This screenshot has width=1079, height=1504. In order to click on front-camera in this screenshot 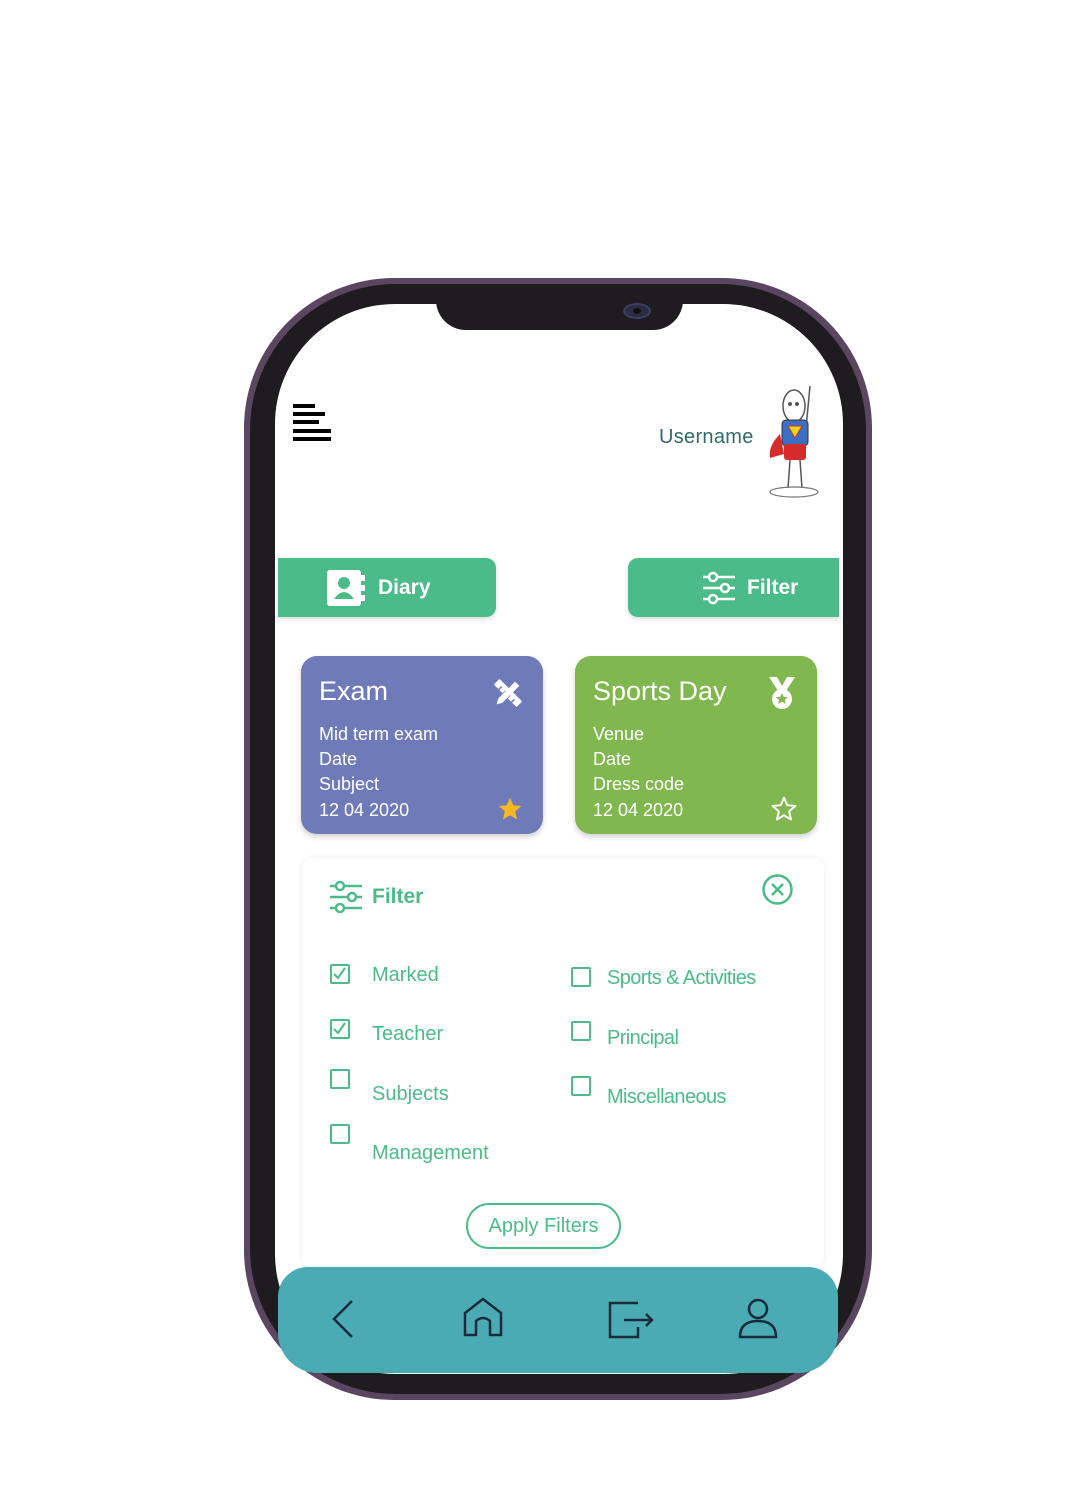, I will do `click(637, 311)`.